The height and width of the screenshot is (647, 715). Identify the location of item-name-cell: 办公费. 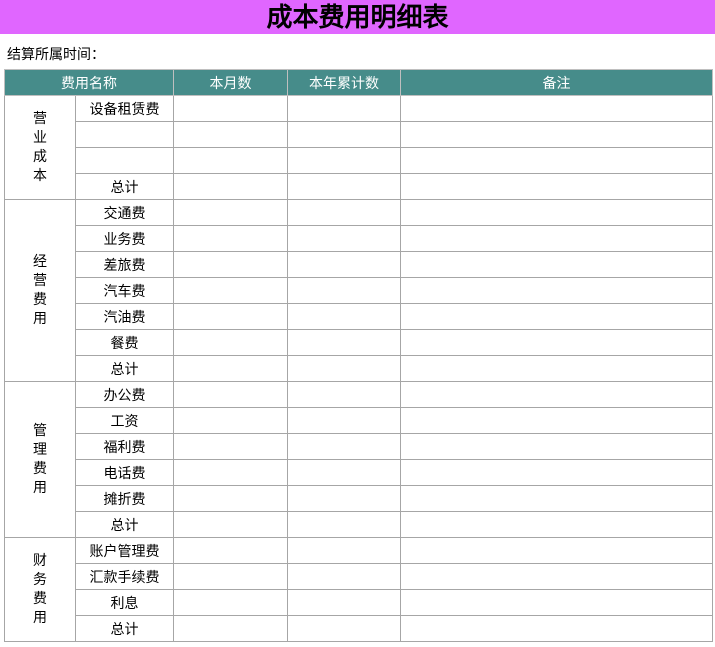
(124, 394).